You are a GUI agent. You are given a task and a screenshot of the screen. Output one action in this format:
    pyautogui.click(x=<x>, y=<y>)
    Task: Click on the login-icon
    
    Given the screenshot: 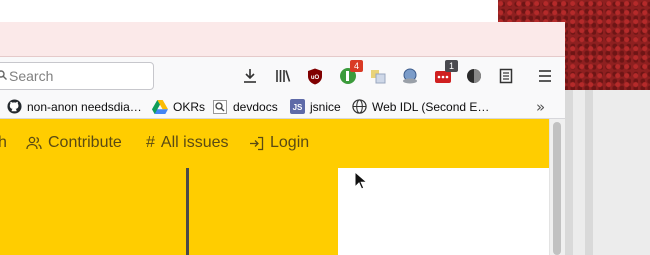 What is the action you would take?
    pyautogui.click(x=257, y=143)
    